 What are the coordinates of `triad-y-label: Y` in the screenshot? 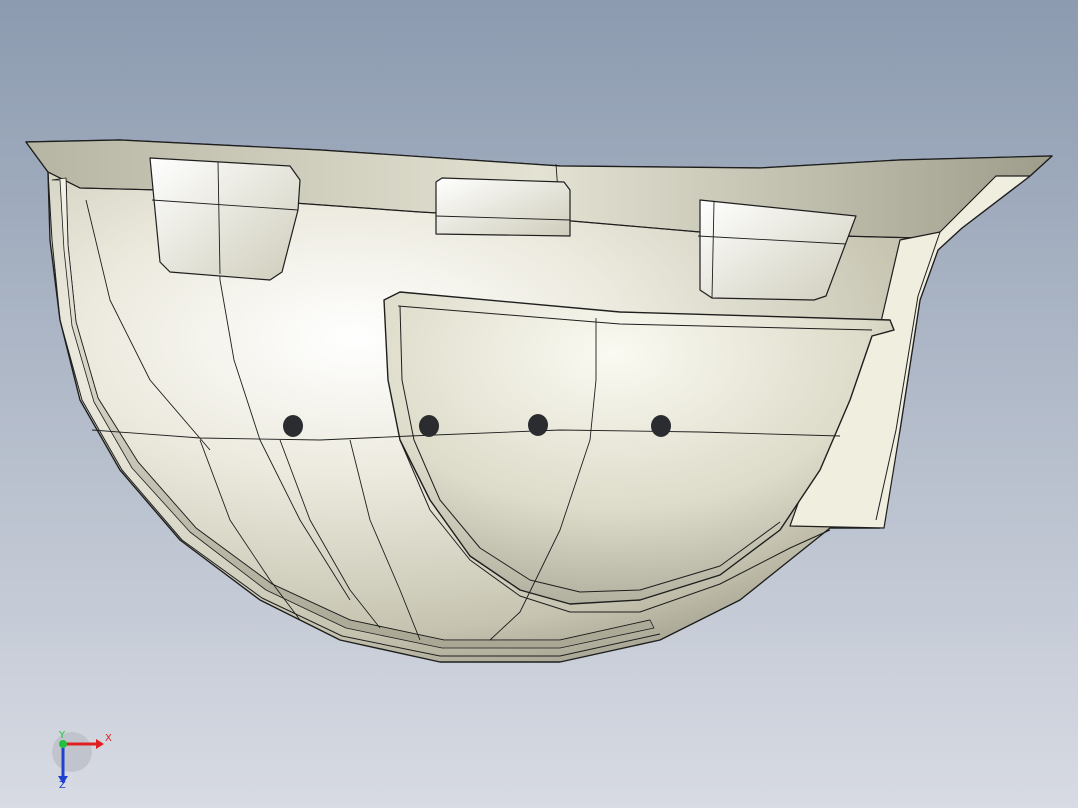 It's located at (62, 735).